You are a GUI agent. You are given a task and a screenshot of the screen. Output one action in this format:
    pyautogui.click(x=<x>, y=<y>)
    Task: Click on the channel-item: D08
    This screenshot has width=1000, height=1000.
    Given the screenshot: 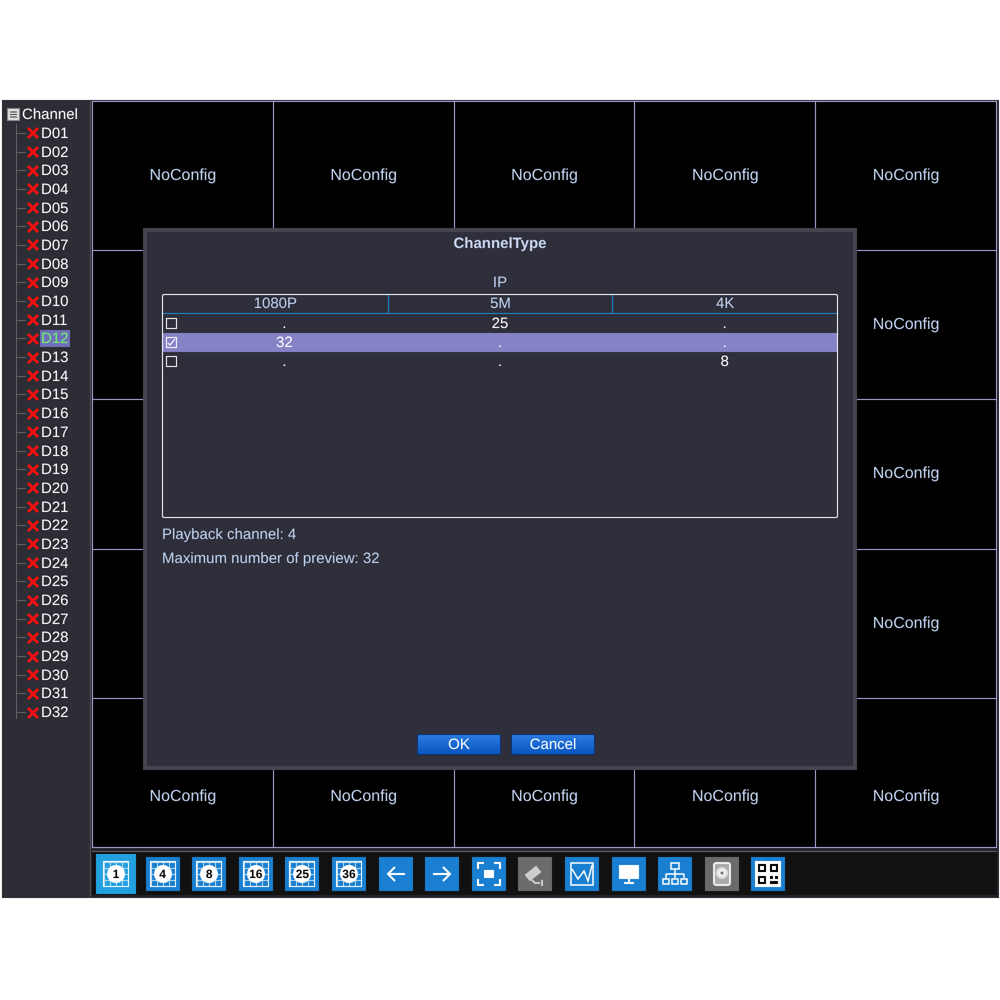 What is the action you would take?
    pyautogui.click(x=55, y=264)
    